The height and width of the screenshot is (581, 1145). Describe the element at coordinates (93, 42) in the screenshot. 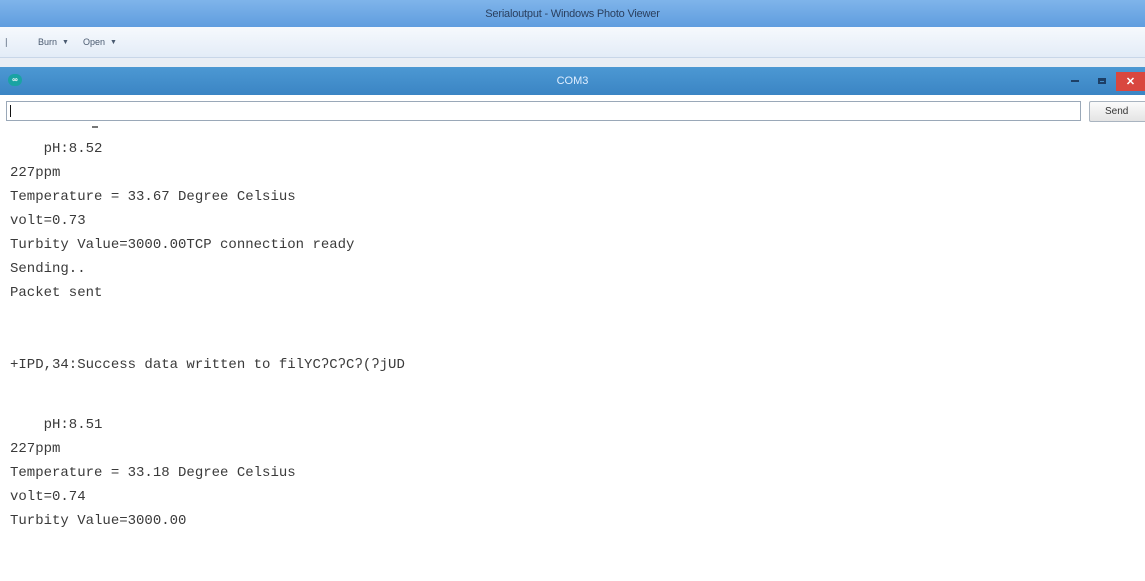

I see `open-menu-label: Open` at that location.